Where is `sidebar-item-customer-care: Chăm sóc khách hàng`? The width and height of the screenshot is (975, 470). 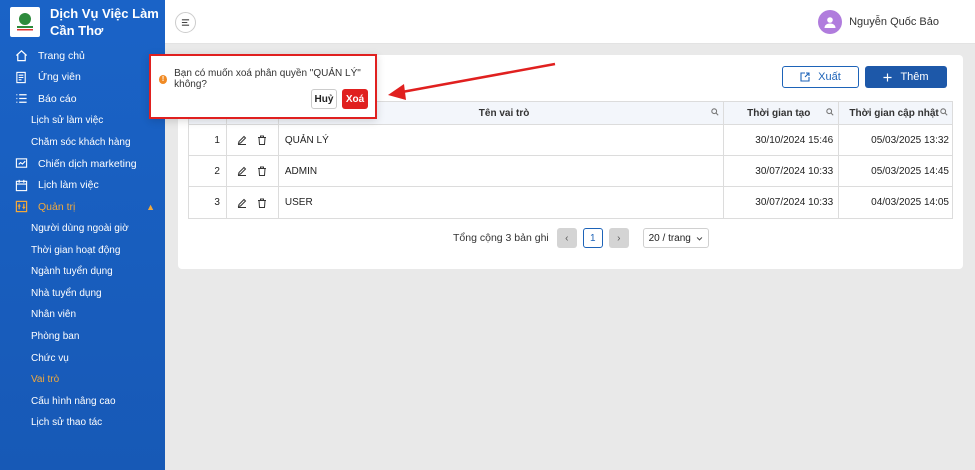 sidebar-item-customer-care: Chăm sóc khách hàng is located at coordinates (82, 142).